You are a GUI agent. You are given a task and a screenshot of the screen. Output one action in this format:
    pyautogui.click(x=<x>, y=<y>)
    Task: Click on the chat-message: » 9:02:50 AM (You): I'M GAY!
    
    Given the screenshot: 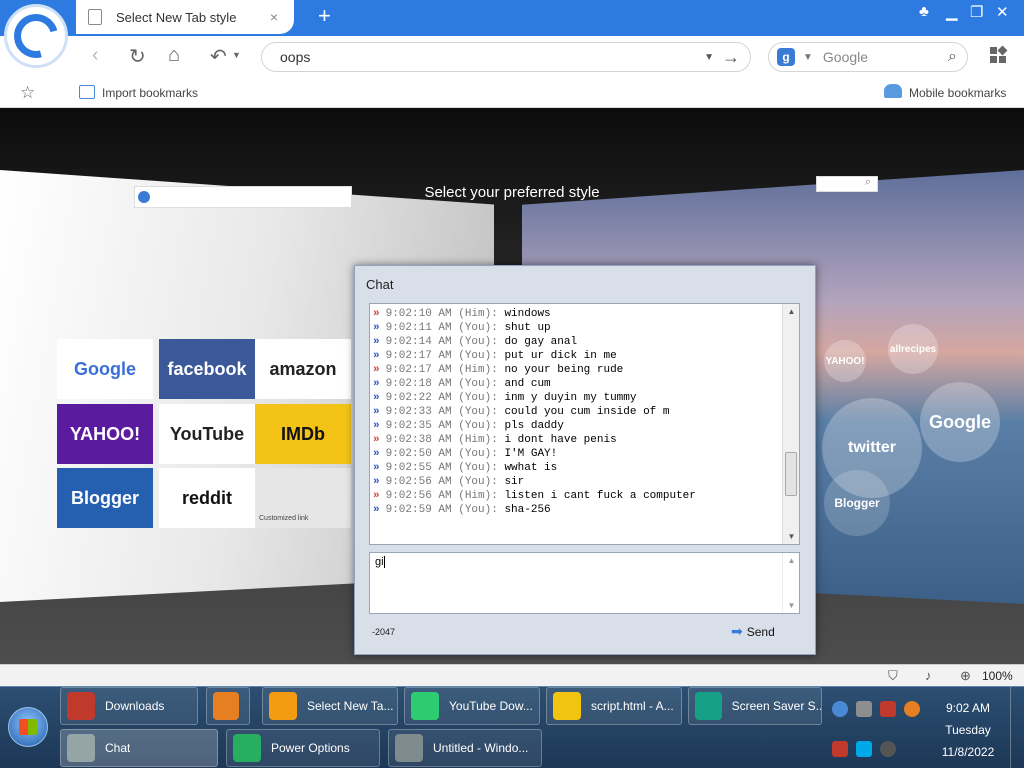 What is the action you would take?
    pyautogui.click(x=576, y=454)
    